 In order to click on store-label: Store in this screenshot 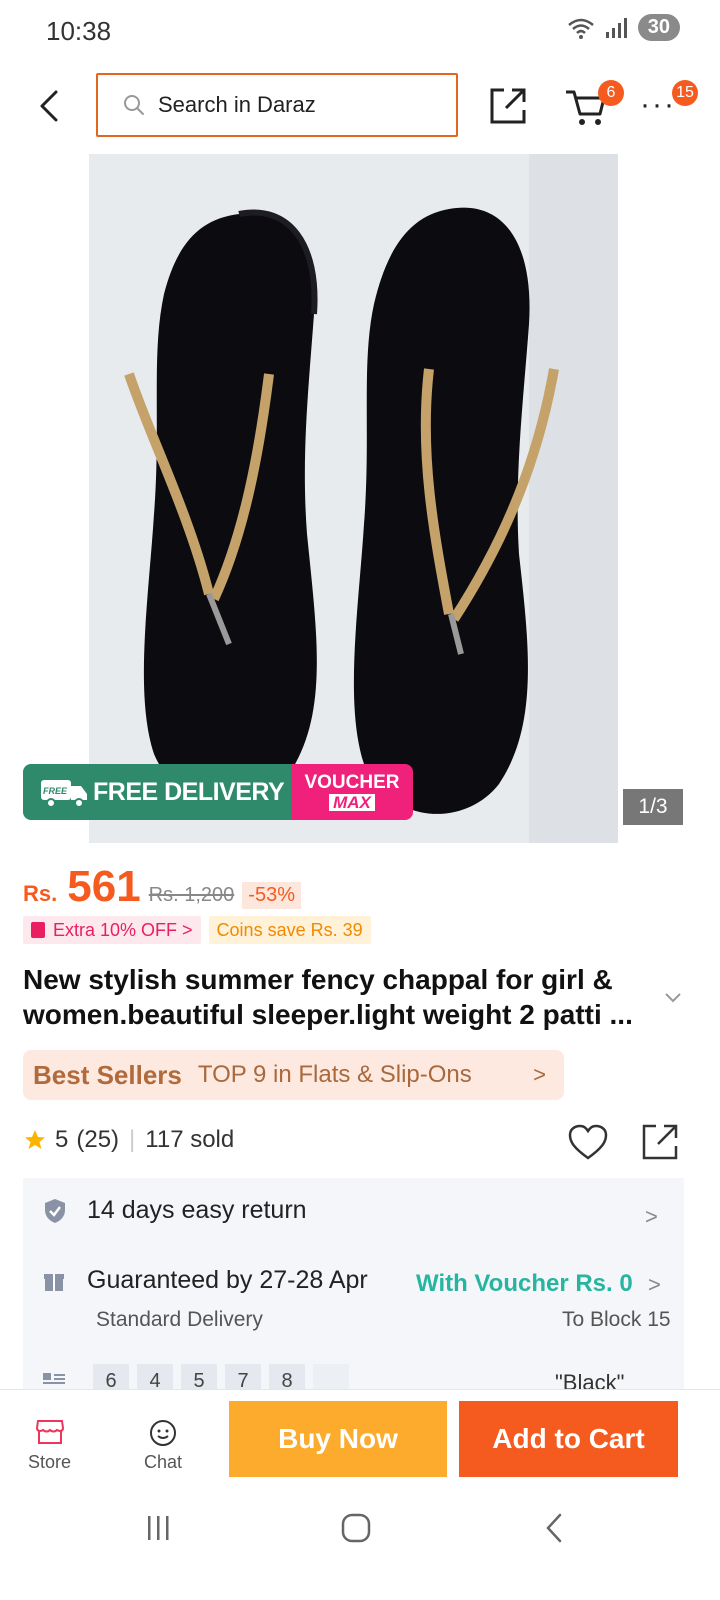, I will do `click(50, 1462)`.